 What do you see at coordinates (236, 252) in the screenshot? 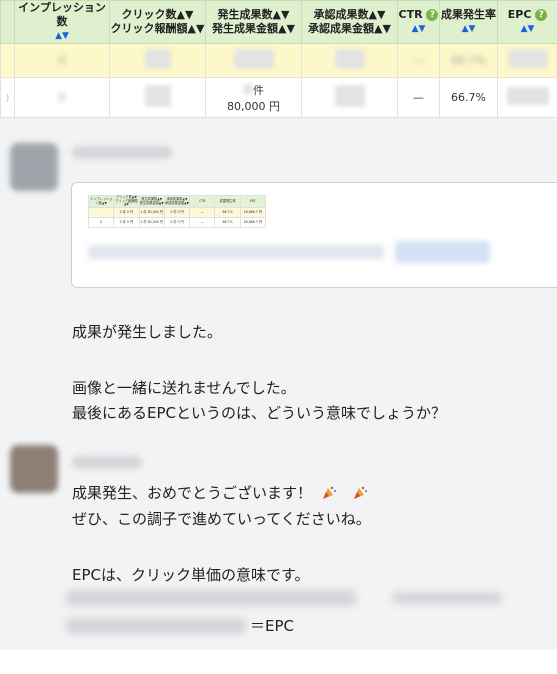
I see `attachment-filename` at bounding box center [236, 252].